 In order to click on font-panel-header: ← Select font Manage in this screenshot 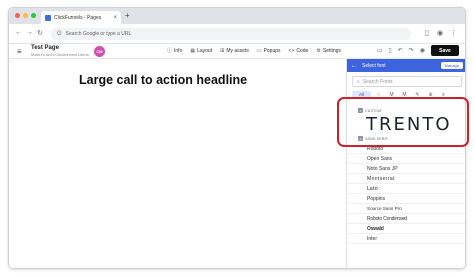, I will do `click(406, 65)`.